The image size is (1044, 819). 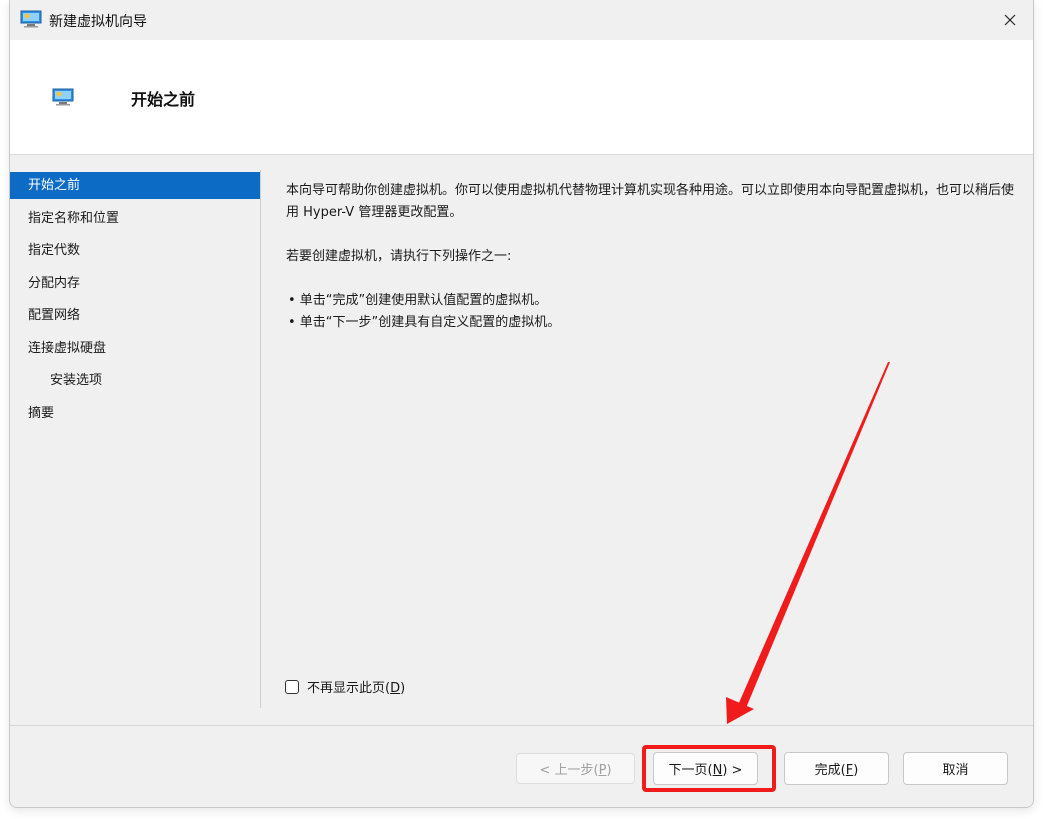 I want to click on window-title: 新建虚拟机向导, so click(x=98, y=22).